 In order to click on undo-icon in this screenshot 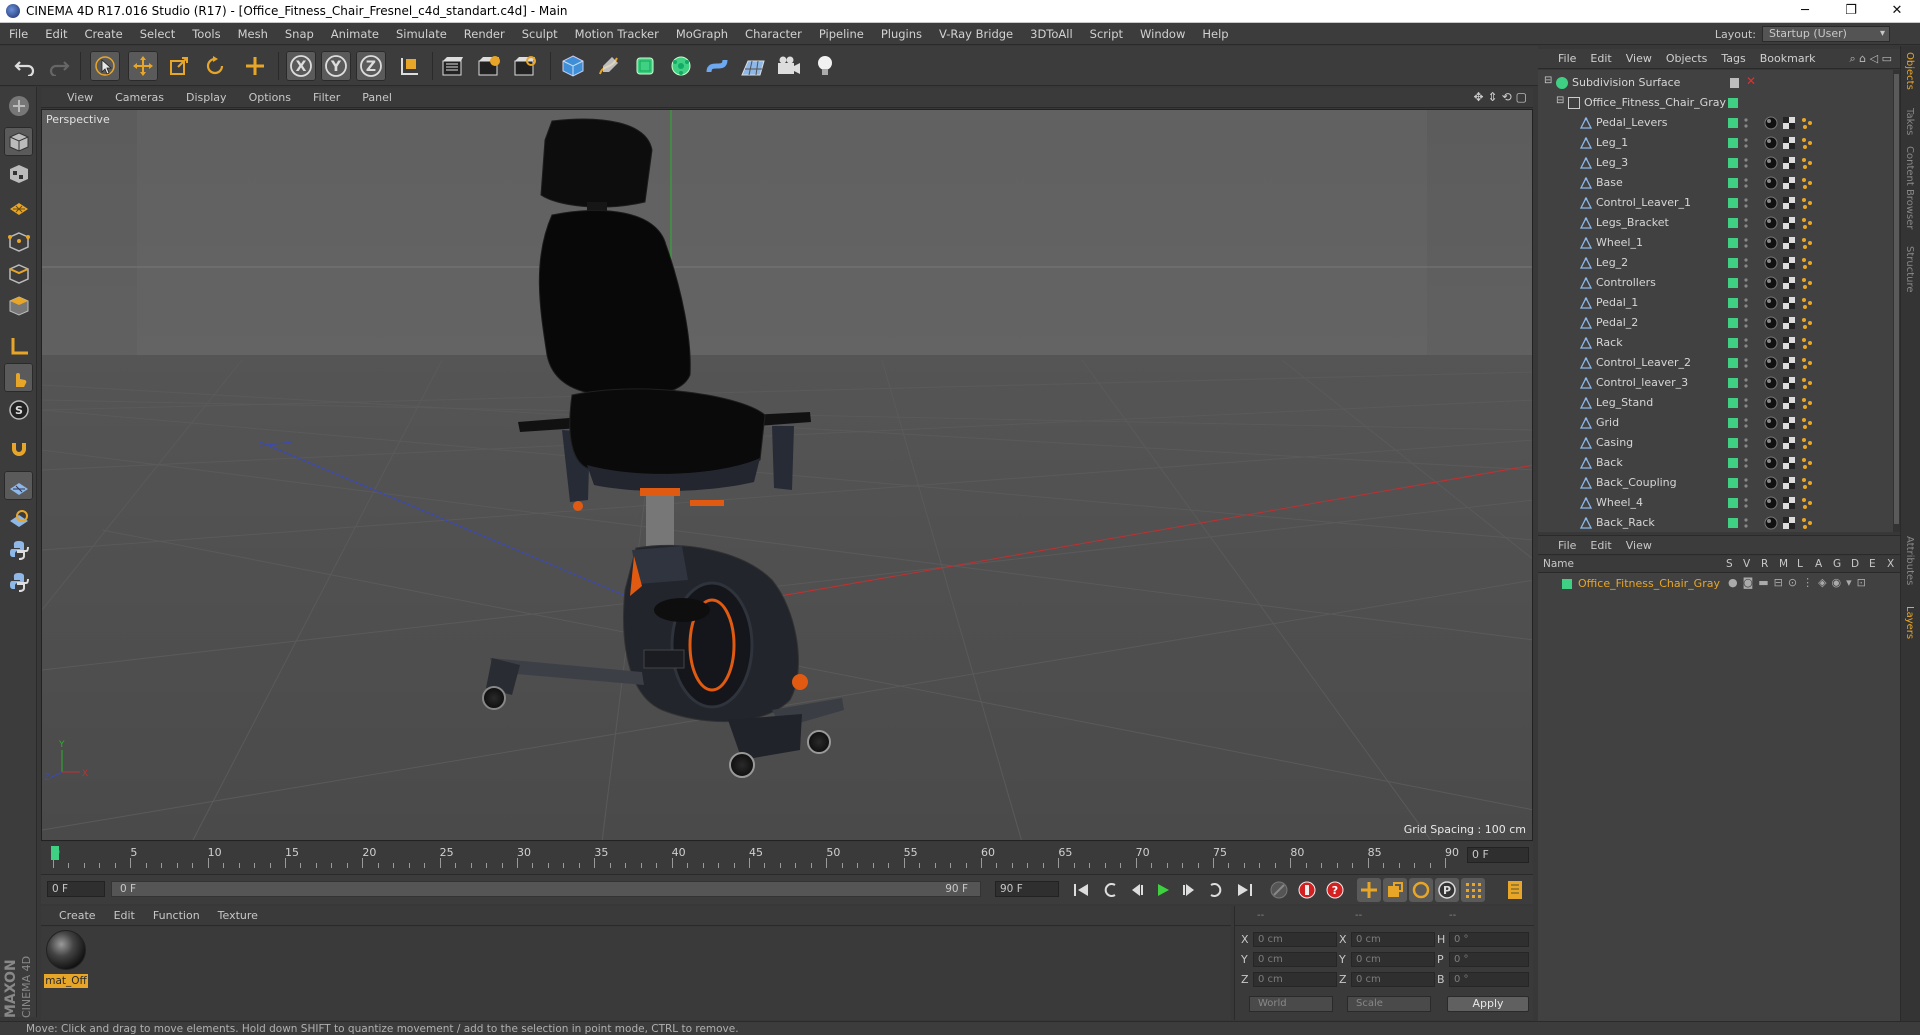, I will do `click(25, 66)`.